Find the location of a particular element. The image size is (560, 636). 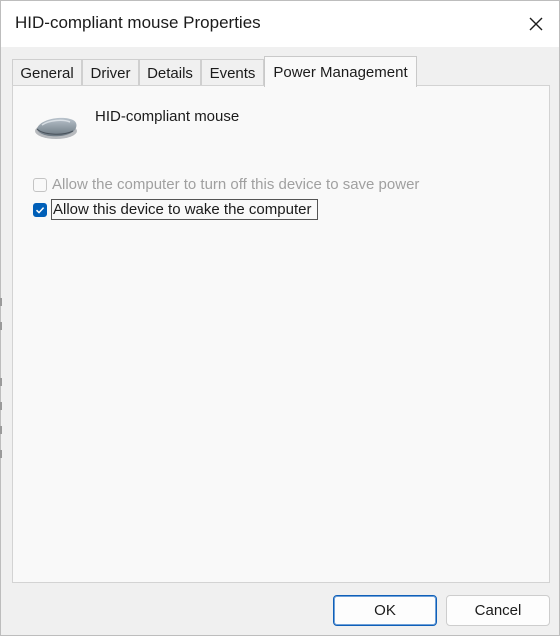

tab-power-management: Power Management is located at coordinates (340, 71).